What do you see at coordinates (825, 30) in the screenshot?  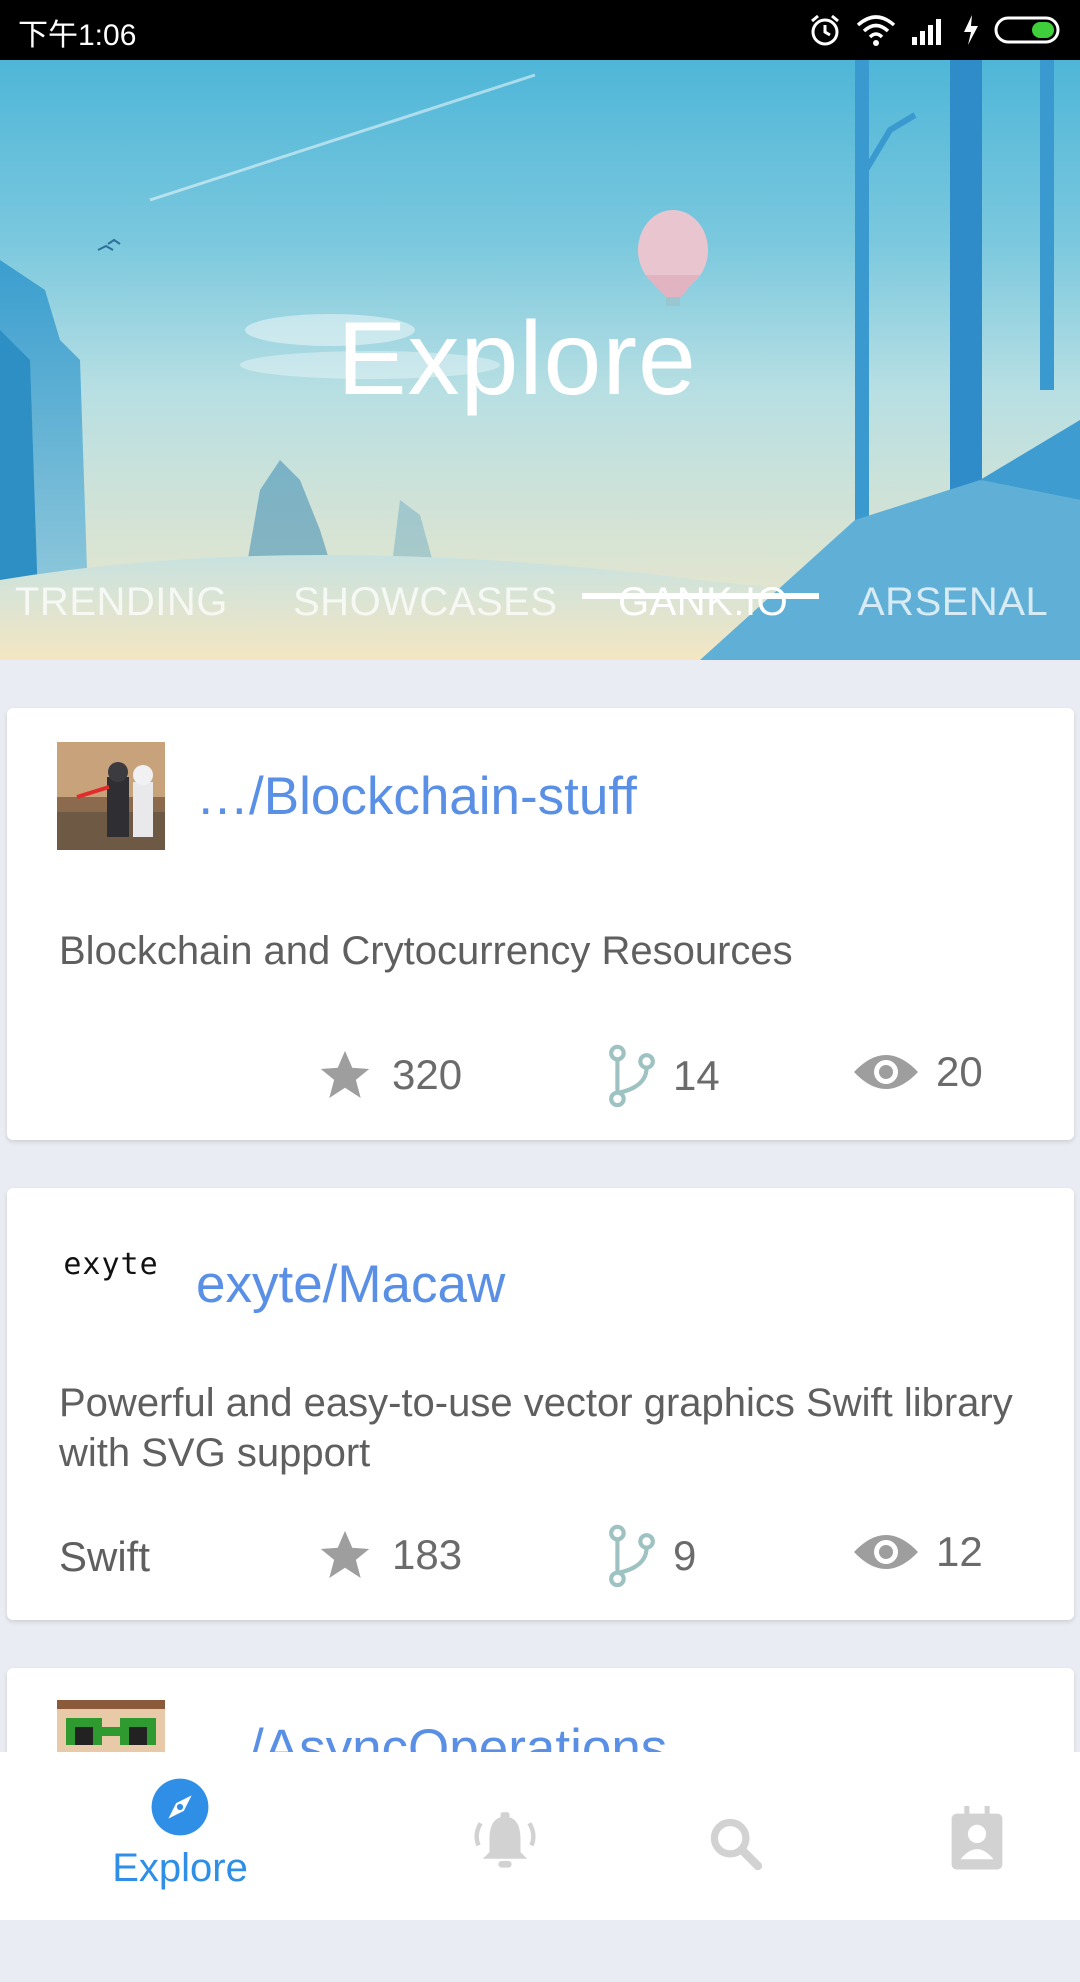 I see `alarm-icon` at bounding box center [825, 30].